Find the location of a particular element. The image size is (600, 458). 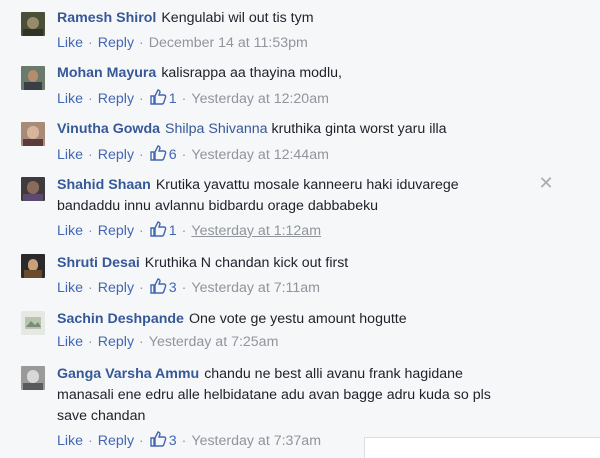

comment-body: Mohan Mayura kalisrappa aa thayina modlu, is located at coordinates (287, 73).